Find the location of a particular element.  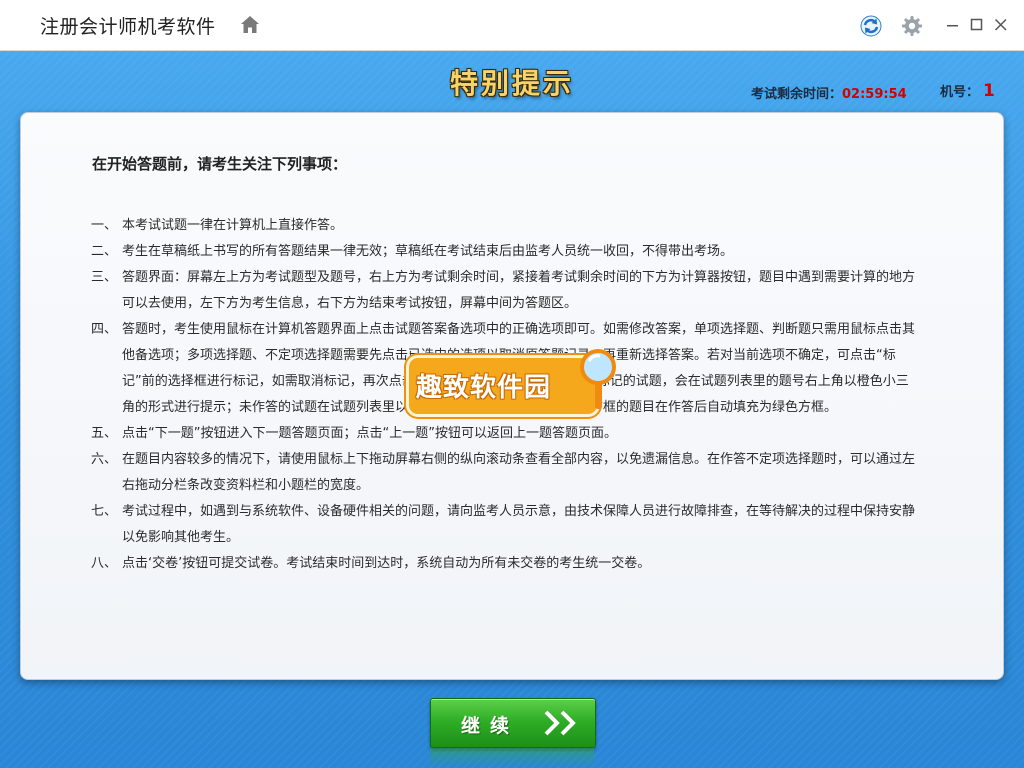

machine-number: 机号： 1 is located at coordinates (967, 91).